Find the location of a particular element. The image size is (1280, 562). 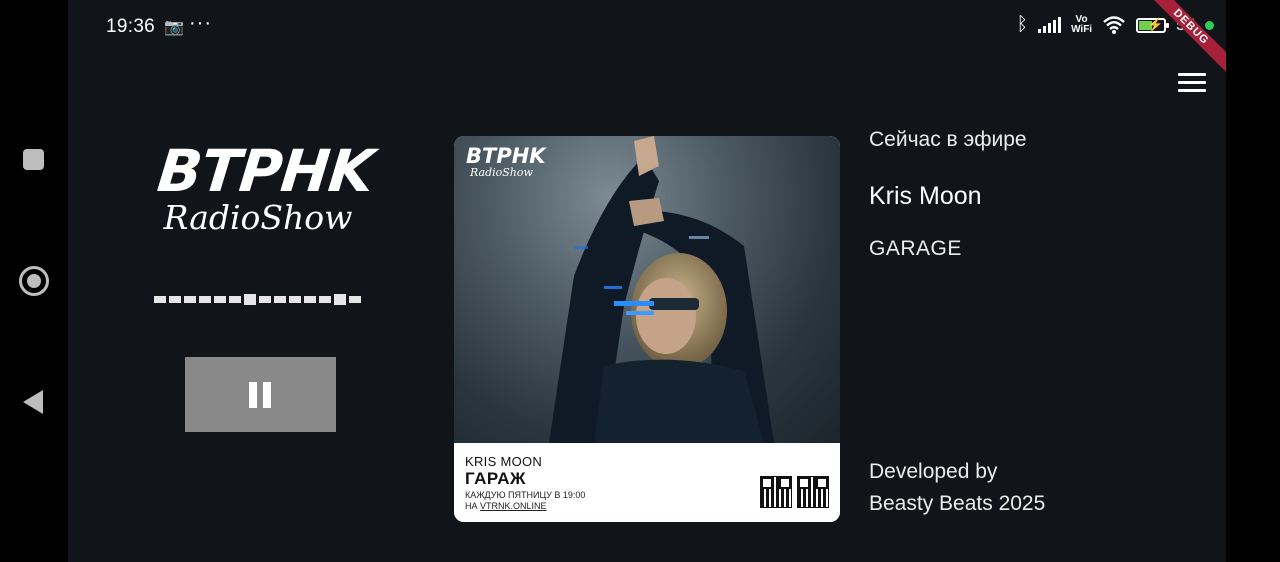

signal-icon is located at coordinates (1050, 25).